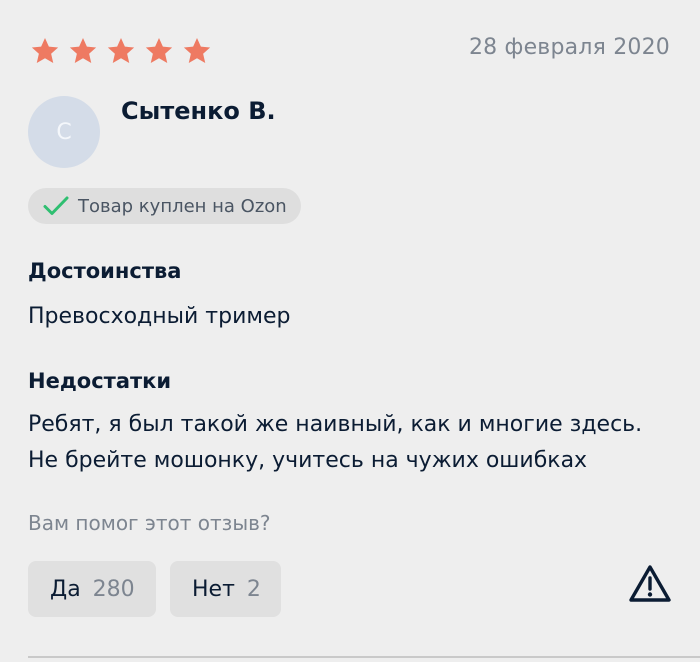 Image resolution: width=700 pixels, height=662 pixels. What do you see at coordinates (364, 657) in the screenshot?
I see `divider` at bounding box center [364, 657].